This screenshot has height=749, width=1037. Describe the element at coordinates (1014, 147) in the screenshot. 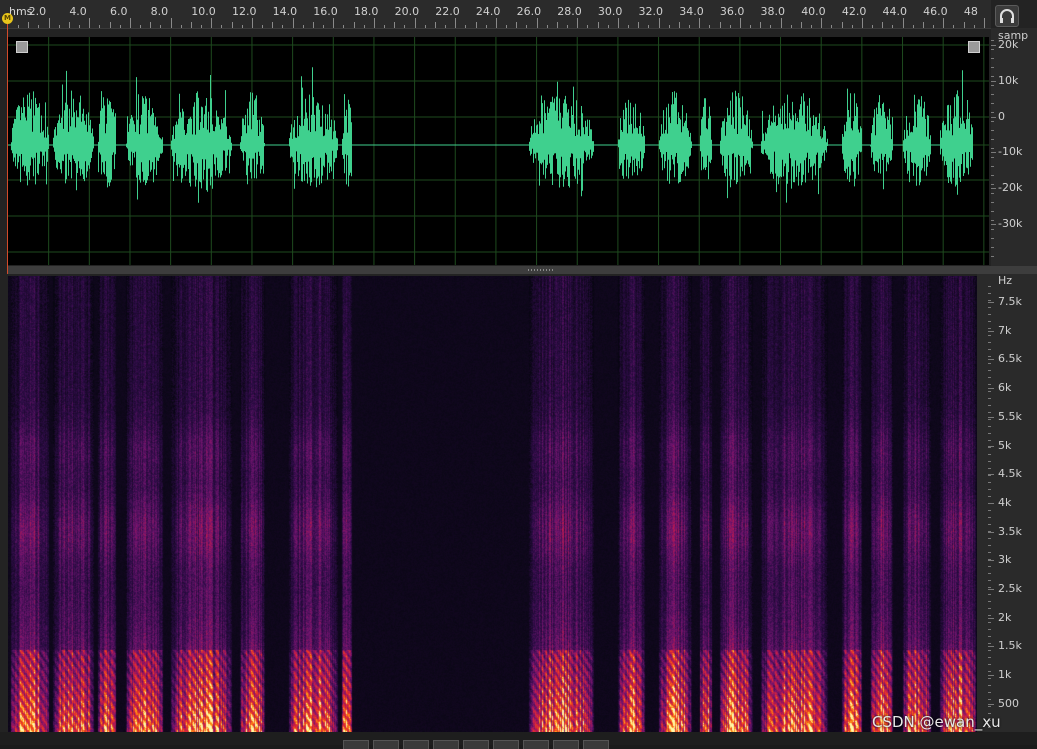

I see `amplitude-scale: samp 20k 10k 0 -10k -20k -30k` at that location.